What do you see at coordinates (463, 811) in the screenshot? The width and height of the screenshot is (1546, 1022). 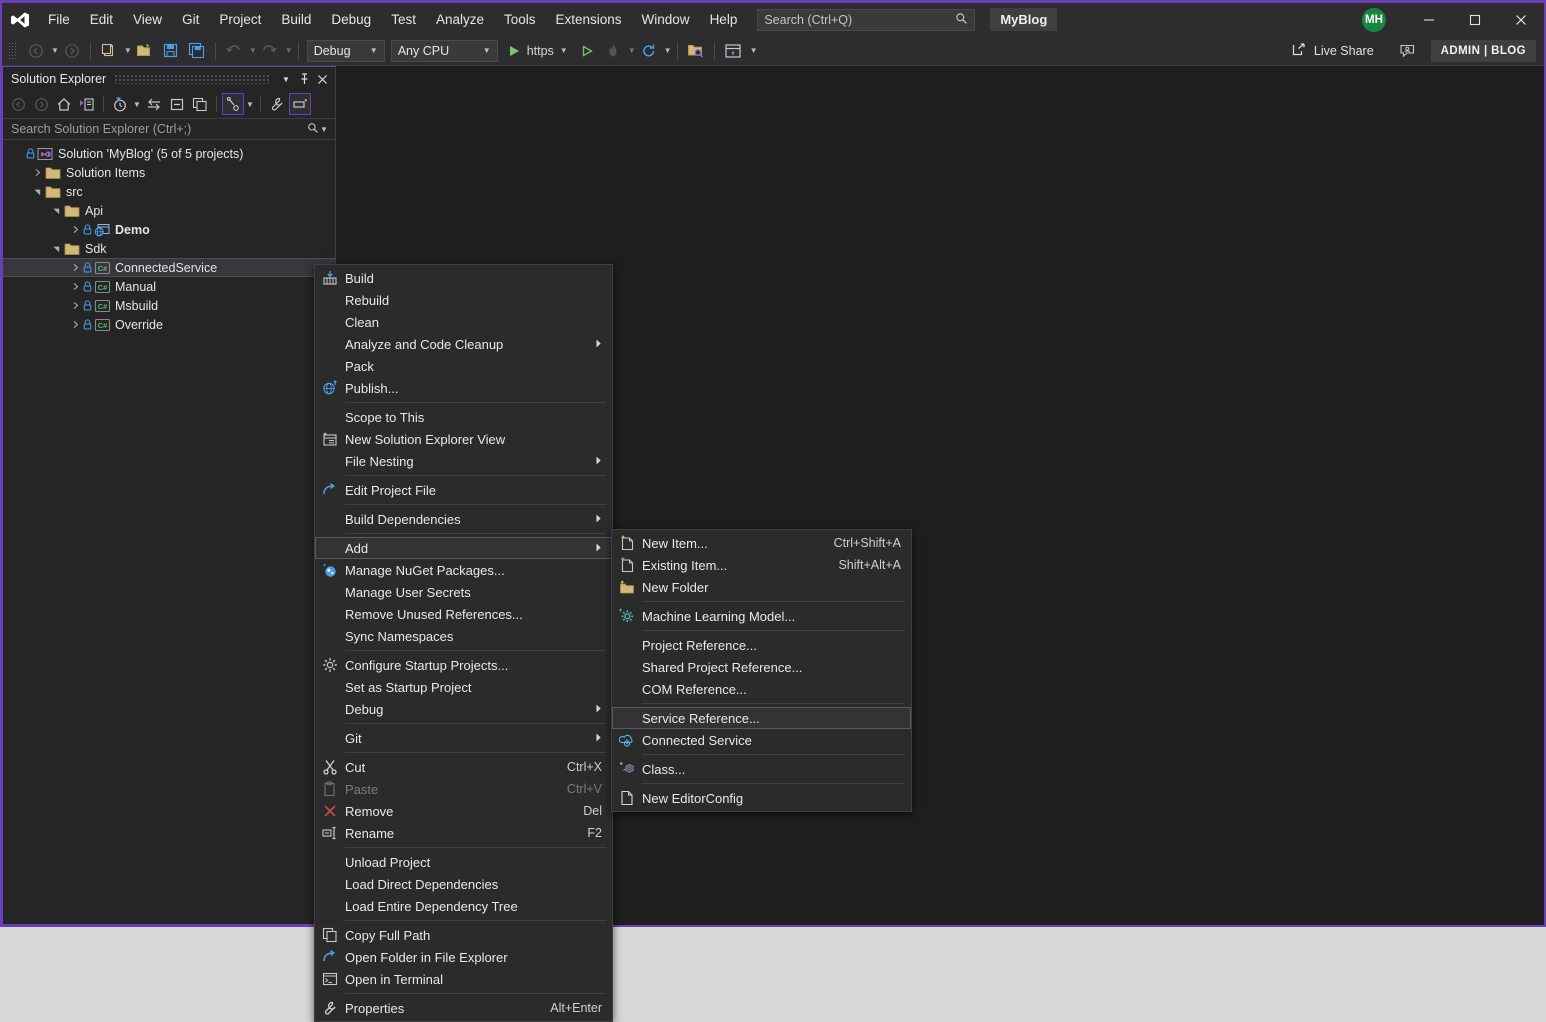 I see `menu-item-remove: Remove Del` at bounding box center [463, 811].